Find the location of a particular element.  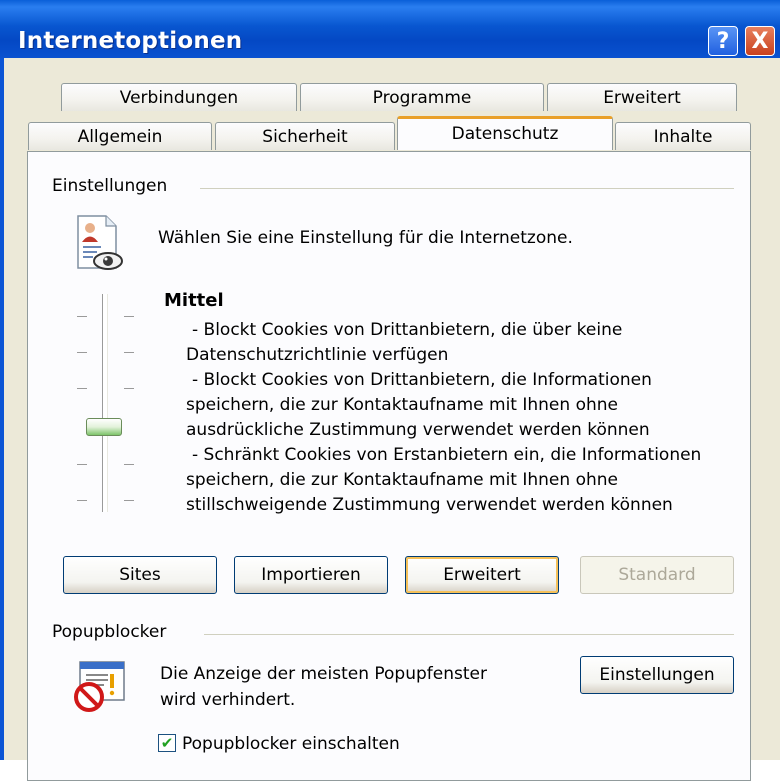

tab-allgemein: Allgemein is located at coordinates (120, 136).